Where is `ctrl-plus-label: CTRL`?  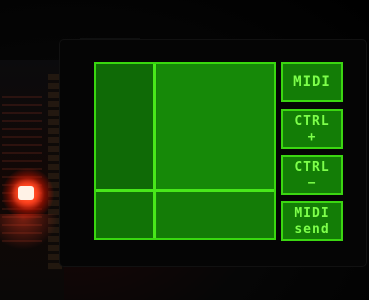 ctrl-plus-label: CTRL is located at coordinates (312, 121).